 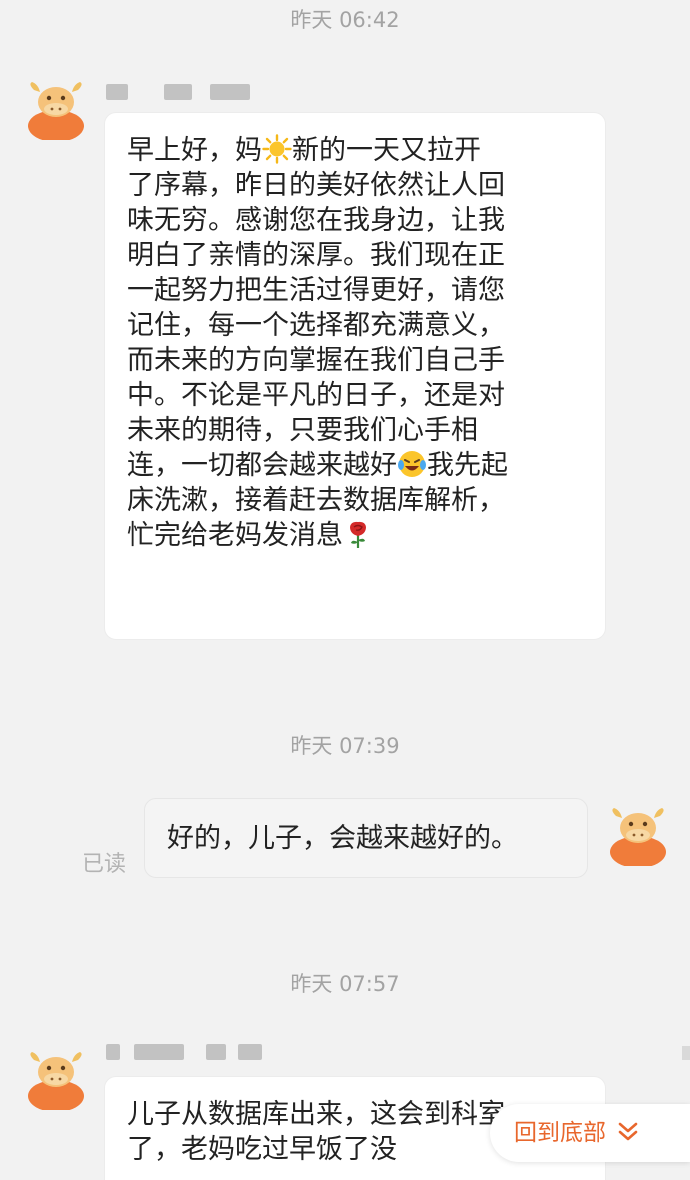 What do you see at coordinates (560, 1133) in the screenshot?
I see `scroll-to-bottom-label: 回到底部` at bounding box center [560, 1133].